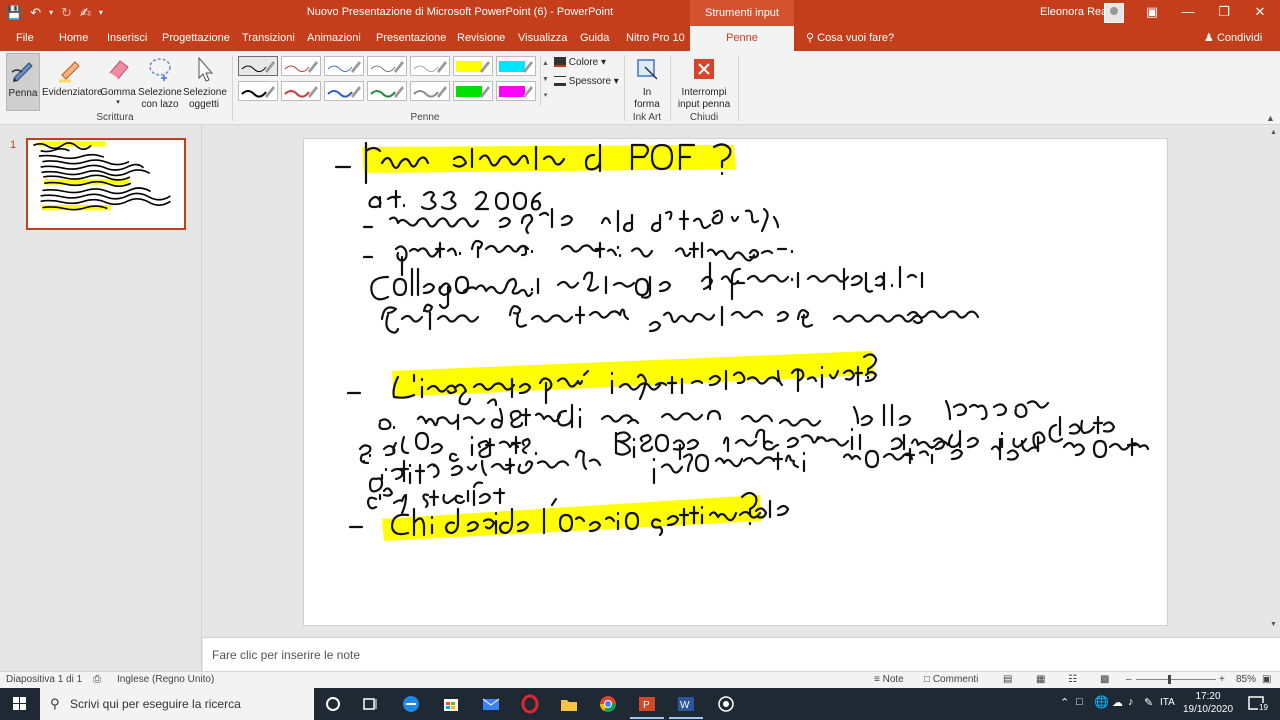 This screenshot has width=1280, height=720. What do you see at coordinates (1263, 707) in the screenshot?
I see `notification-count: 19` at bounding box center [1263, 707].